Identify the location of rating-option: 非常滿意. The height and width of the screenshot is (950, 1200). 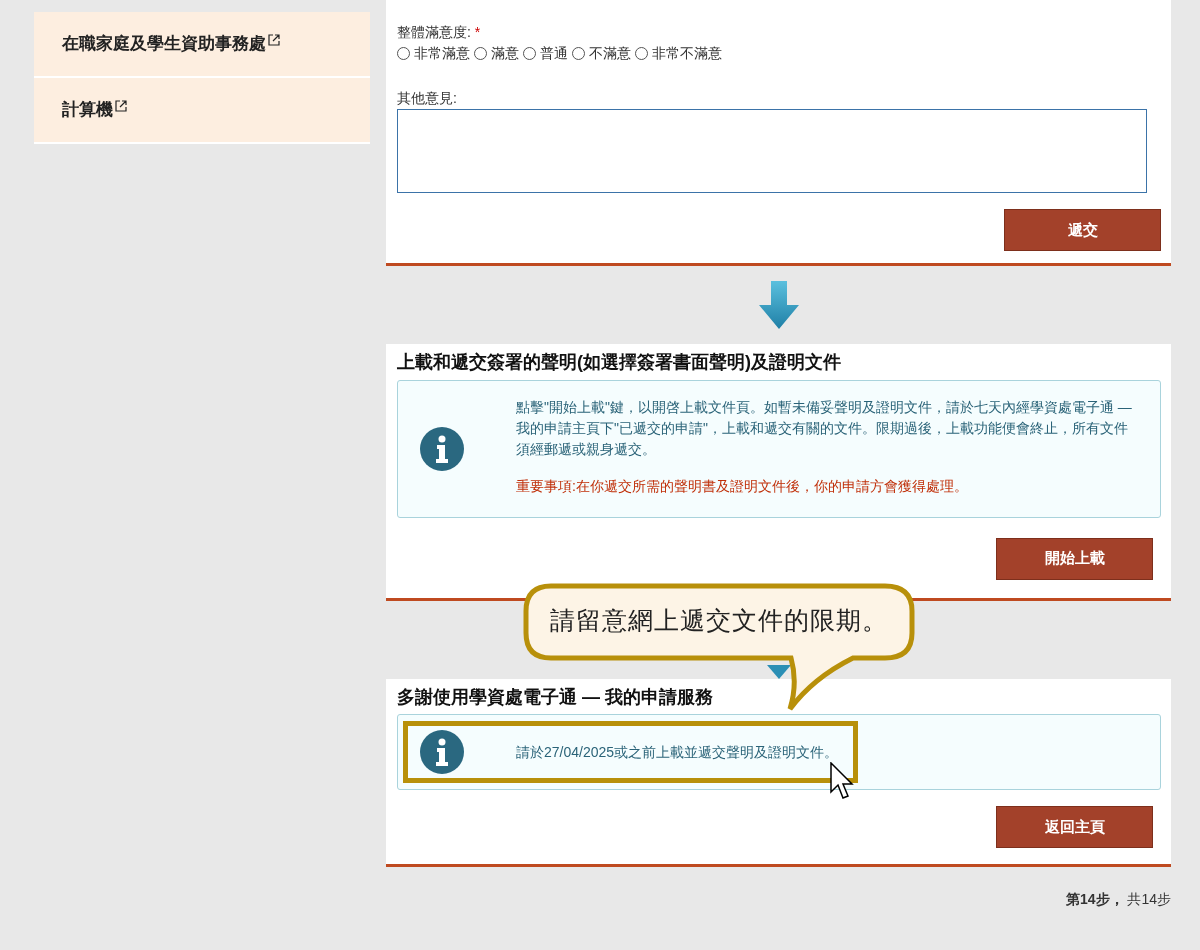
(433, 53).